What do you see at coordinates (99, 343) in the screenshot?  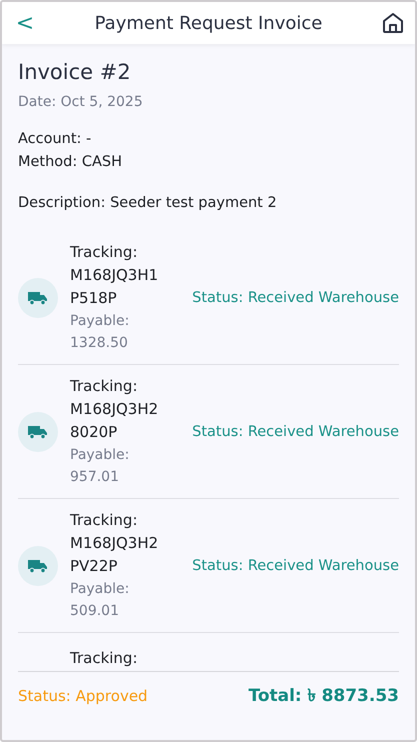 I see `payable-amount: 1328.50` at bounding box center [99, 343].